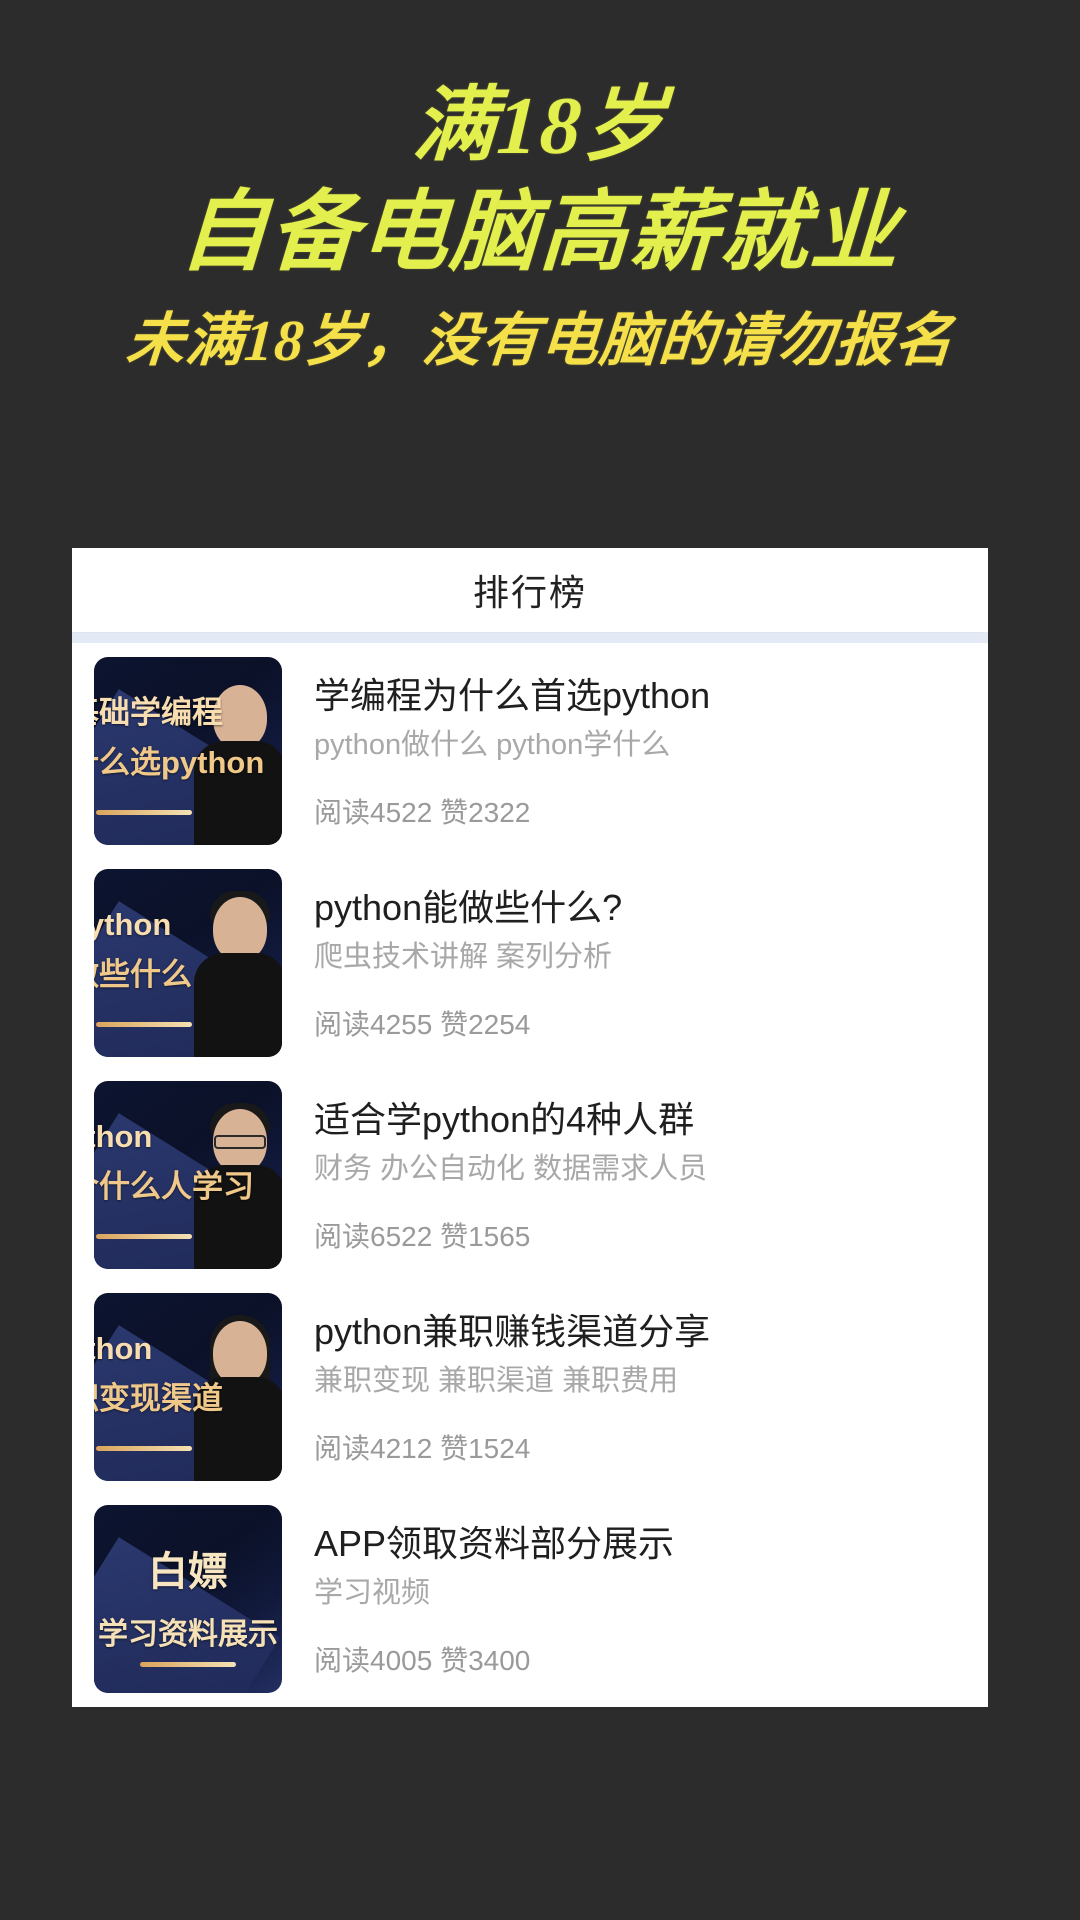 The height and width of the screenshot is (1920, 1080). Describe the element at coordinates (174, 1186) in the screenshot. I see `thumbnail-caption-line2: 合什么人学习` at that location.